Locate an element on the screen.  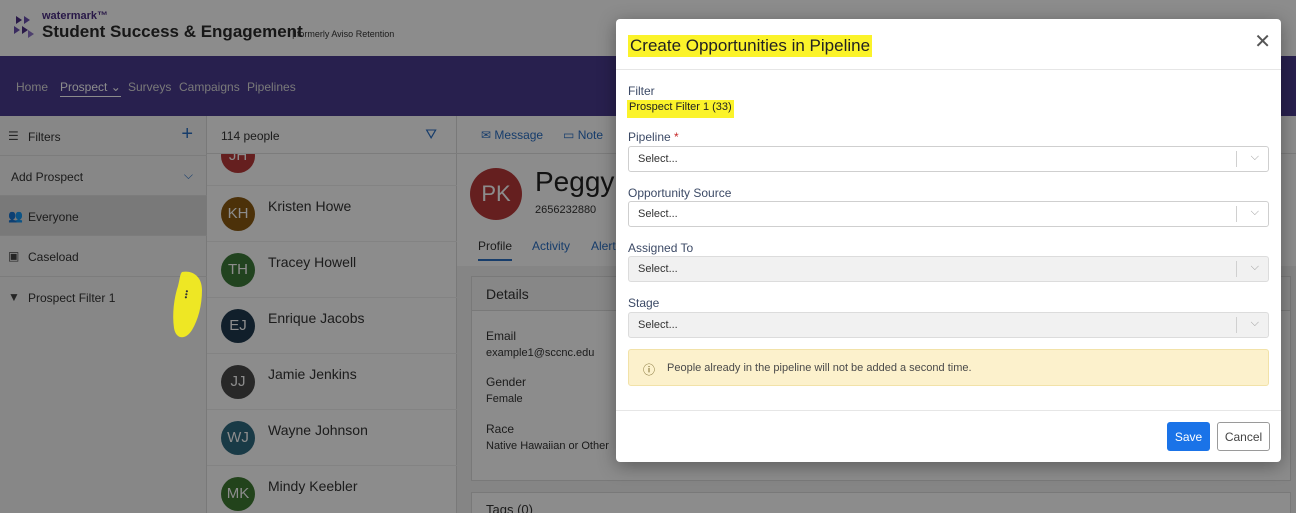
pipeline-label-text: Pipeline is located at coordinates (649, 137).